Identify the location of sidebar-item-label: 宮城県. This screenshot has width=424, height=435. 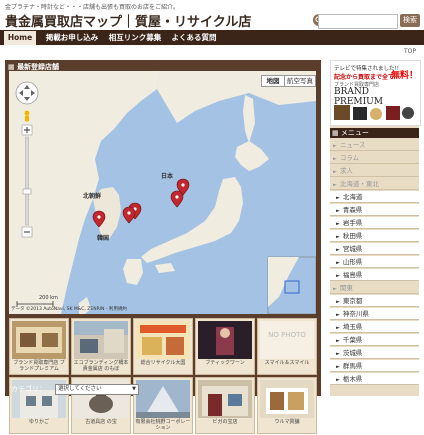
(352, 249).